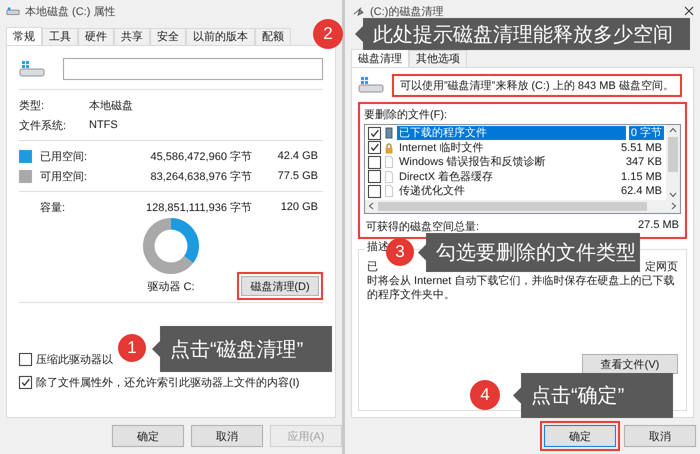 Image resolution: width=700 pixels, height=454 pixels. What do you see at coordinates (132, 36) in the screenshot?
I see `tab: 共享` at bounding box center [132, 36].